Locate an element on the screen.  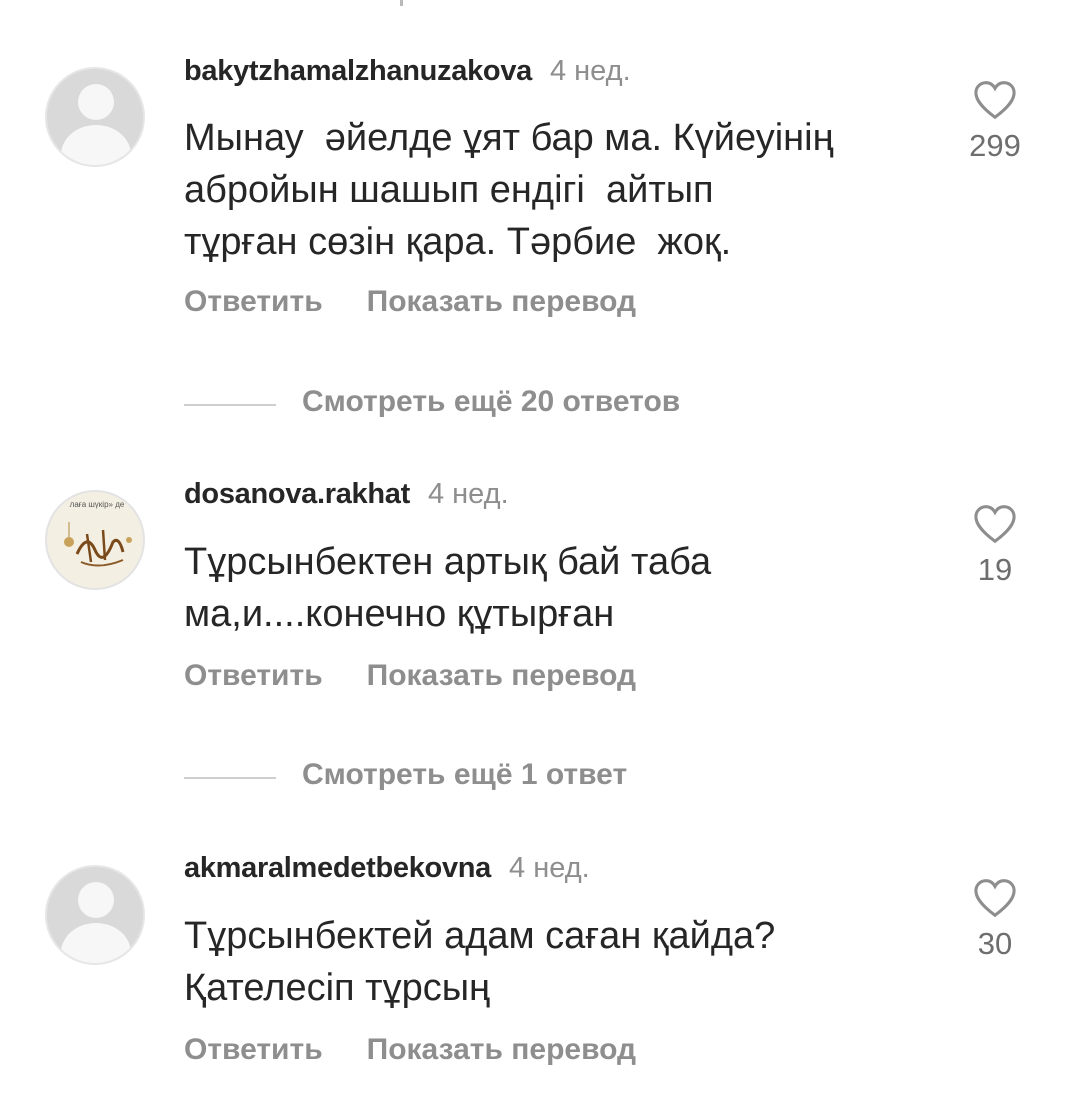
view-more-replies-label: Смотреть ещё 1 ответ is located at coordinates (464, 775).